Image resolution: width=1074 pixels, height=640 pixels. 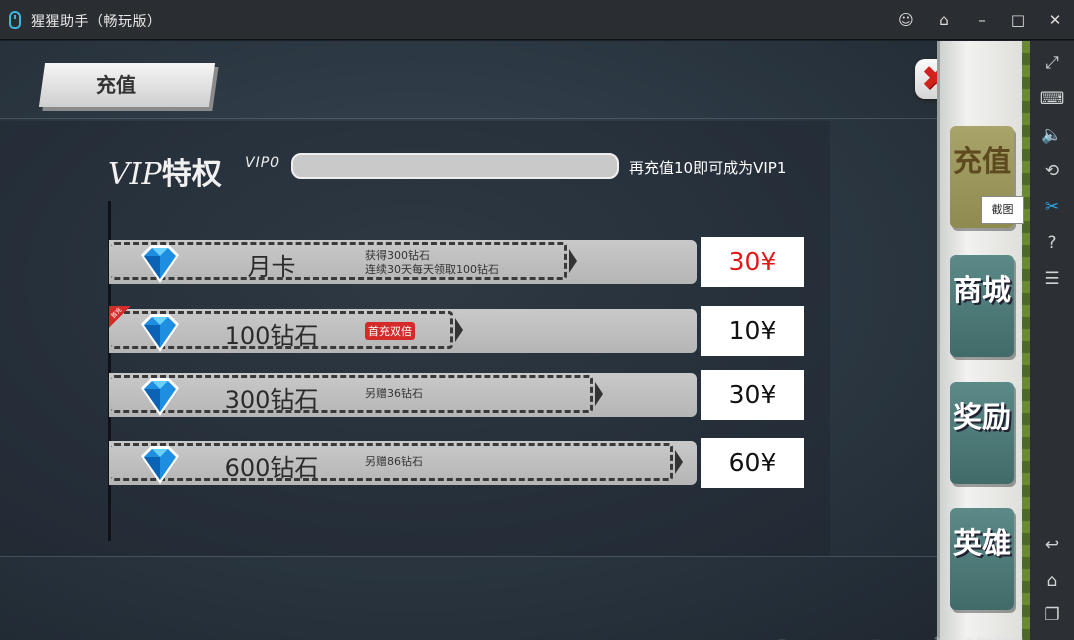 What do you see at coordinates (263, 163) in the screenshot?
I see `vip-level: VIP0` at bounding box center [263, 163].